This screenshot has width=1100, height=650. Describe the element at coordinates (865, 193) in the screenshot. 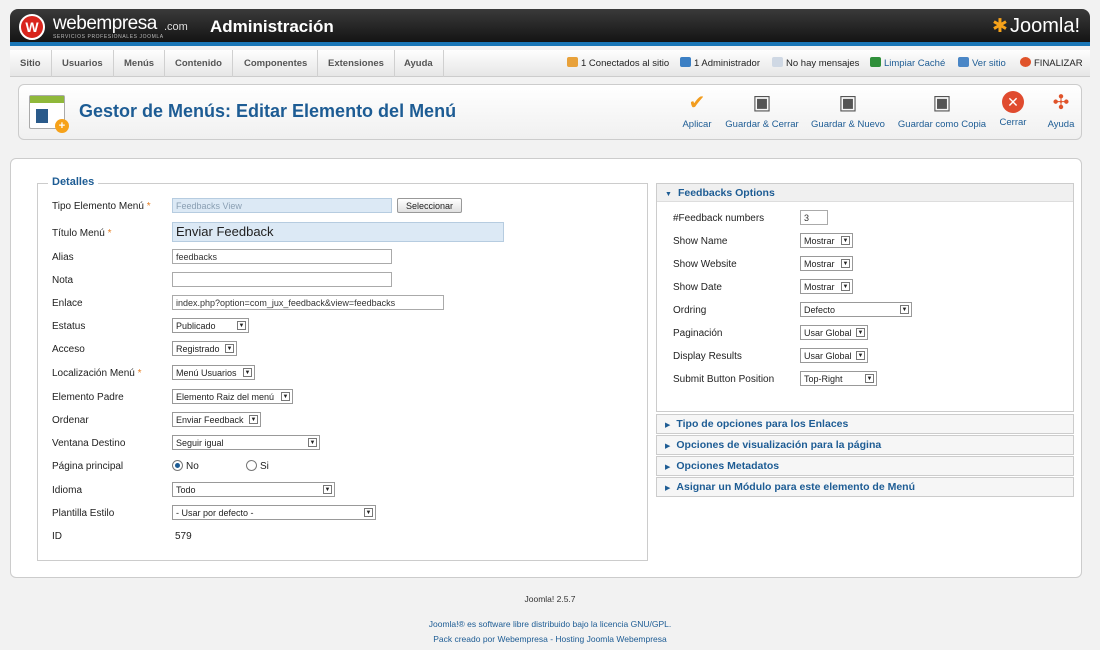

I see `feedbacks-options-header: ▼ Feedbacks Options` at that location.